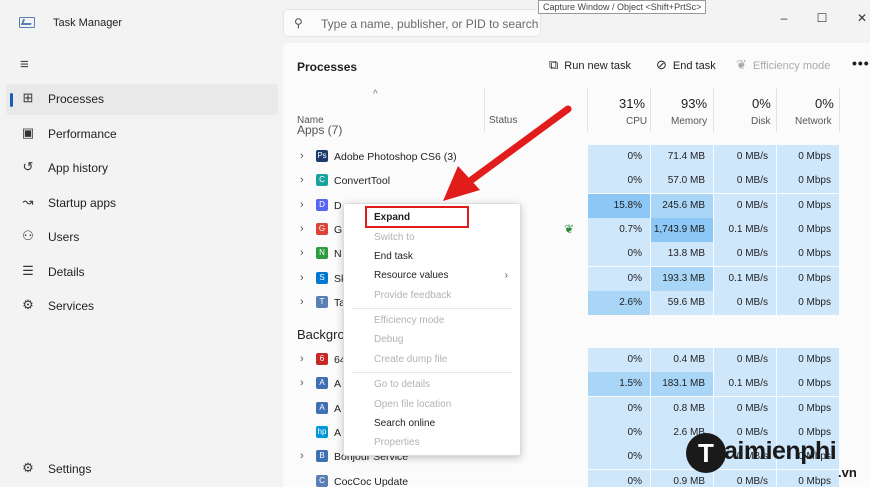 This screenshot has width=870, height=487. What do you see at coordinates (861, 18) in the screenshot?
I see `close-button: ✕` at bounding box center [861, 18].